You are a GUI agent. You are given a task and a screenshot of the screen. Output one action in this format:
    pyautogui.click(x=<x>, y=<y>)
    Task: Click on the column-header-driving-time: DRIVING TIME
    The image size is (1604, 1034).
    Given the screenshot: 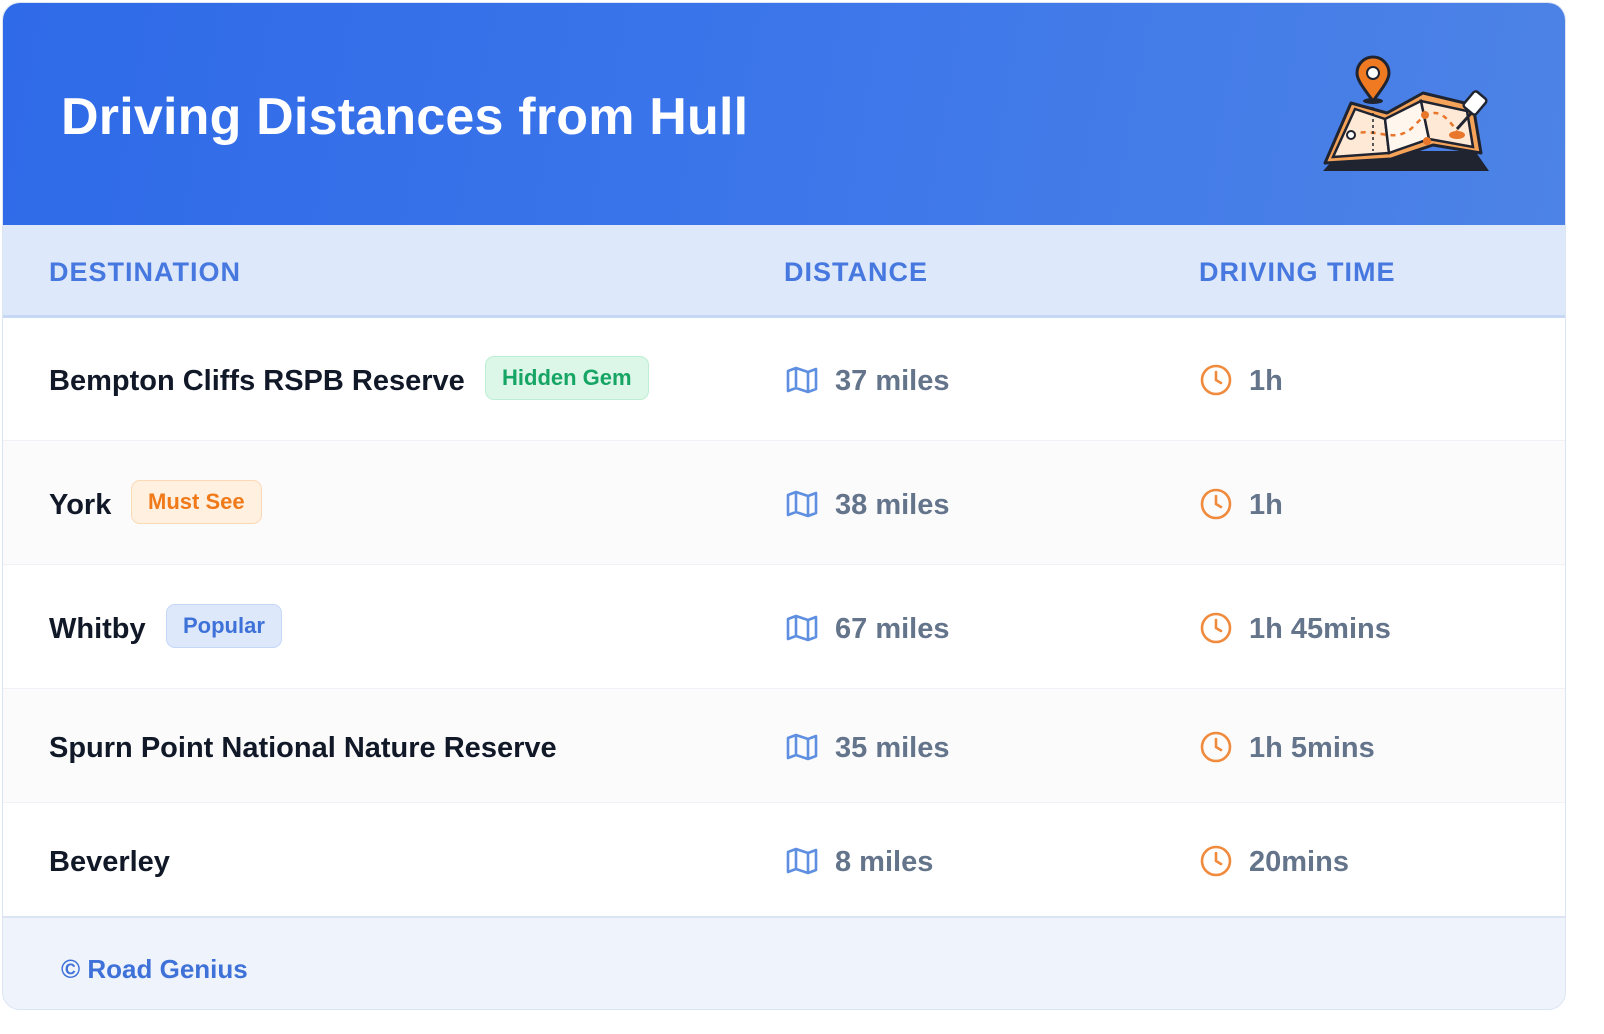 What is the action you would take?
    pyautogui.click(x=1297, y=272)
    